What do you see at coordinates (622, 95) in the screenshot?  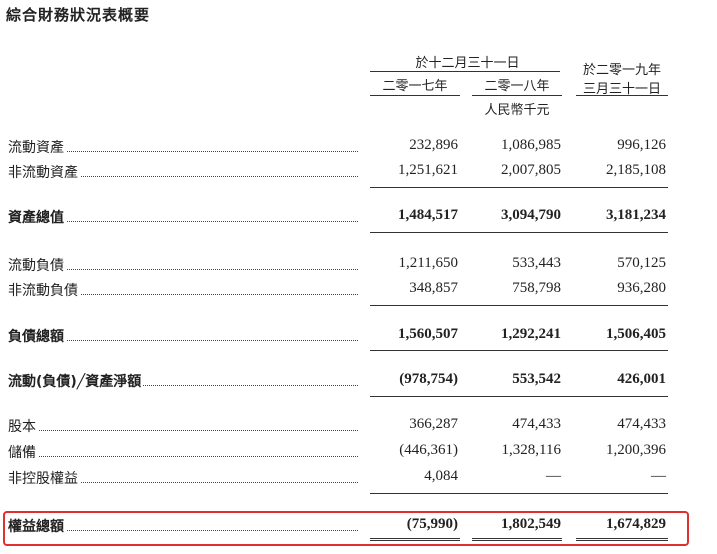 I see `header-col-2019-rule` at bounding box center [622, 95].